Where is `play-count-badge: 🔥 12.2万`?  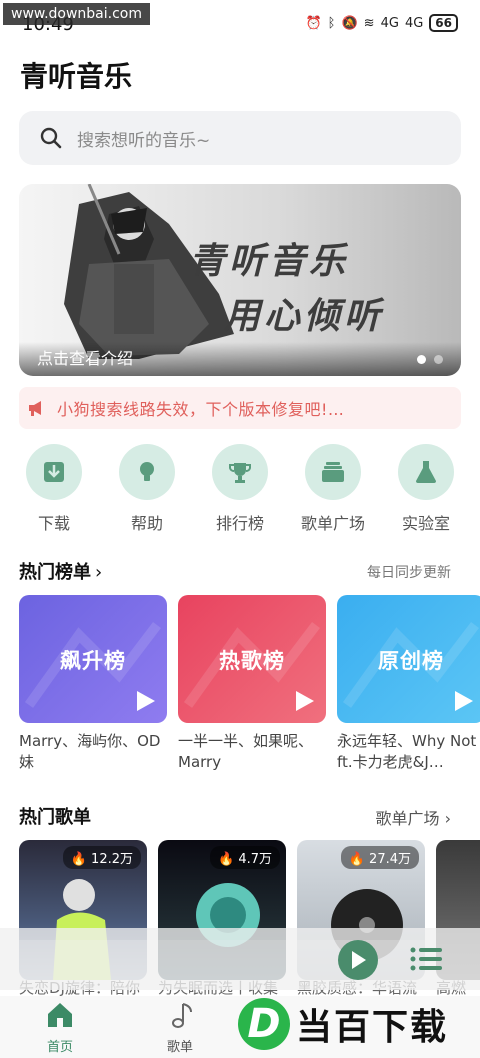
play-count-badge: 🔥 12.2万 is located at coordinates (101, 857).